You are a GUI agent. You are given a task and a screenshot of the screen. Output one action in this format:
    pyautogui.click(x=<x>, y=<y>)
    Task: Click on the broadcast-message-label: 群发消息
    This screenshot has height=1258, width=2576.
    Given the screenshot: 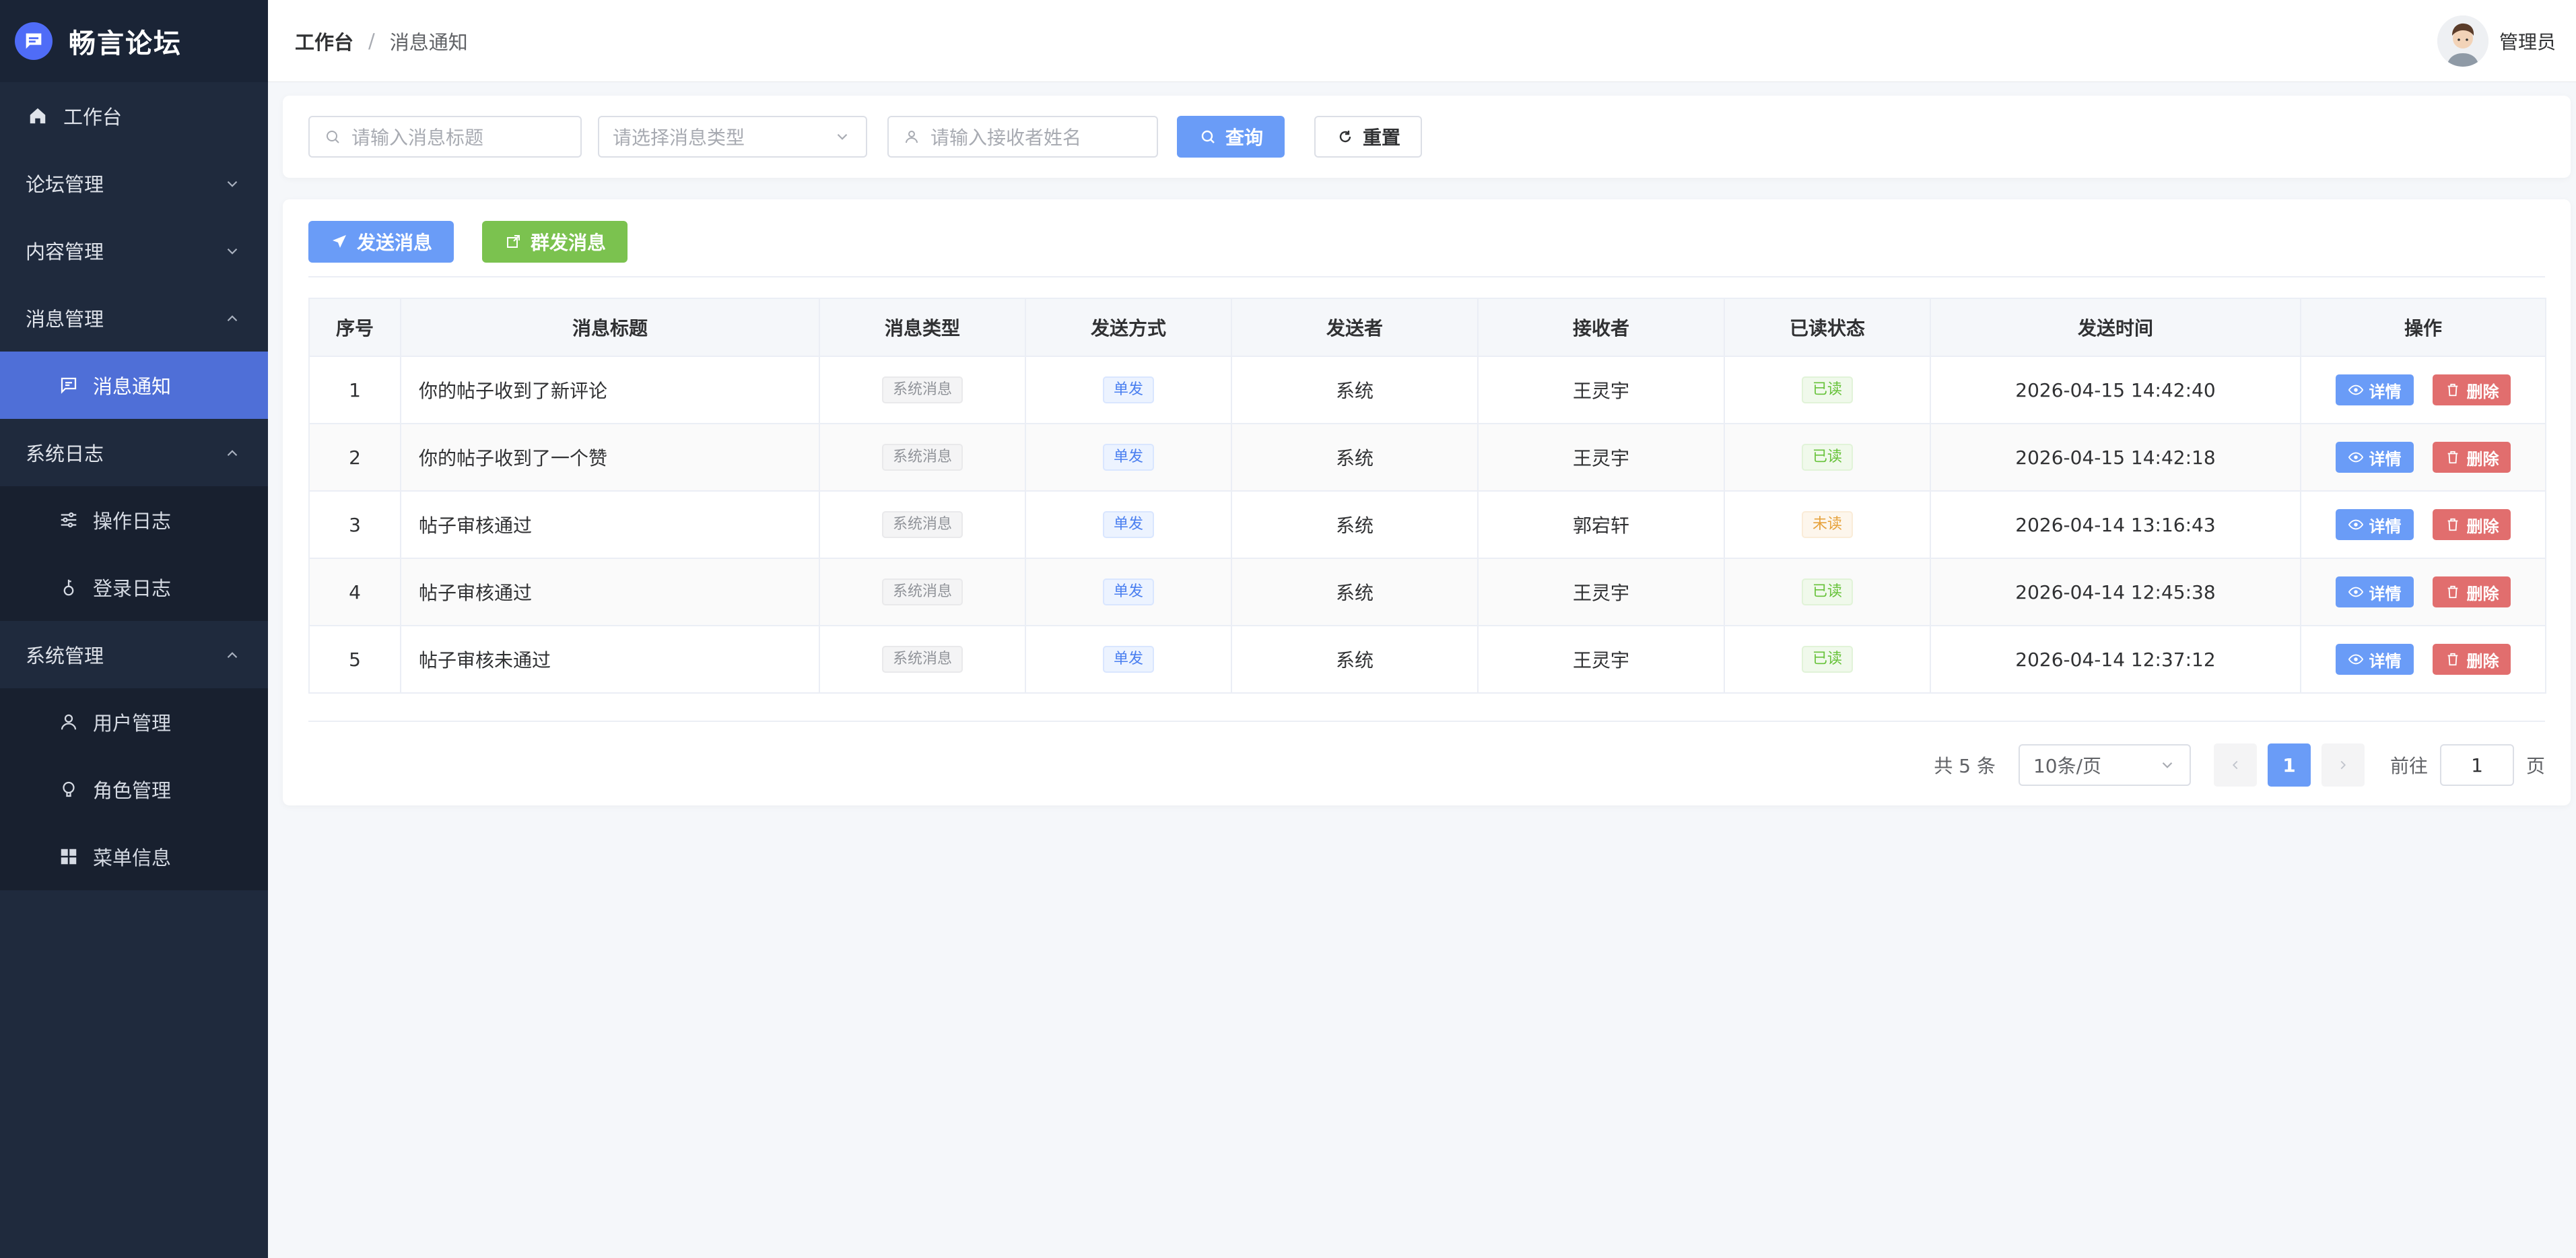 What is the action you would take?
    pyautogui.click(x=568, y=243)
    